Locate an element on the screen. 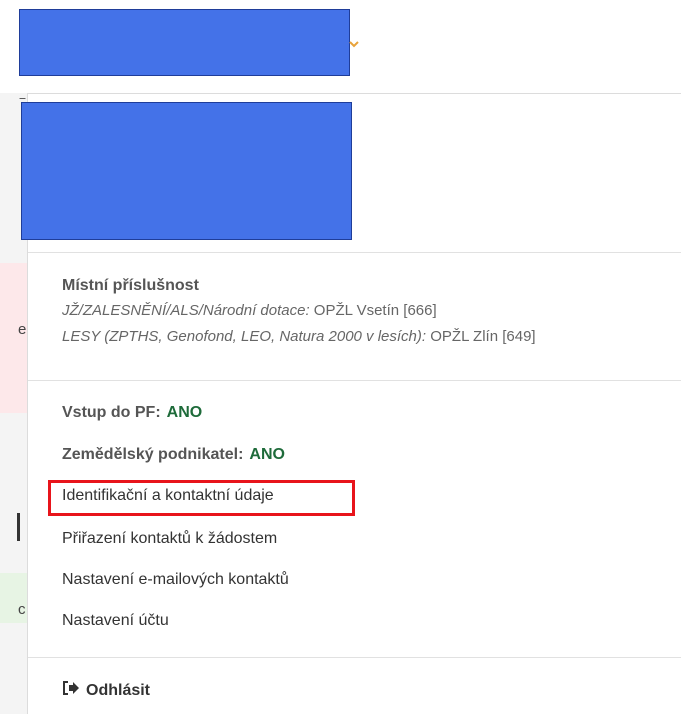 This screenshot has width=681, height=714. contact-assignment-link: Přiřazení kontaktů k žádostem is located at coordinates (169, 539).